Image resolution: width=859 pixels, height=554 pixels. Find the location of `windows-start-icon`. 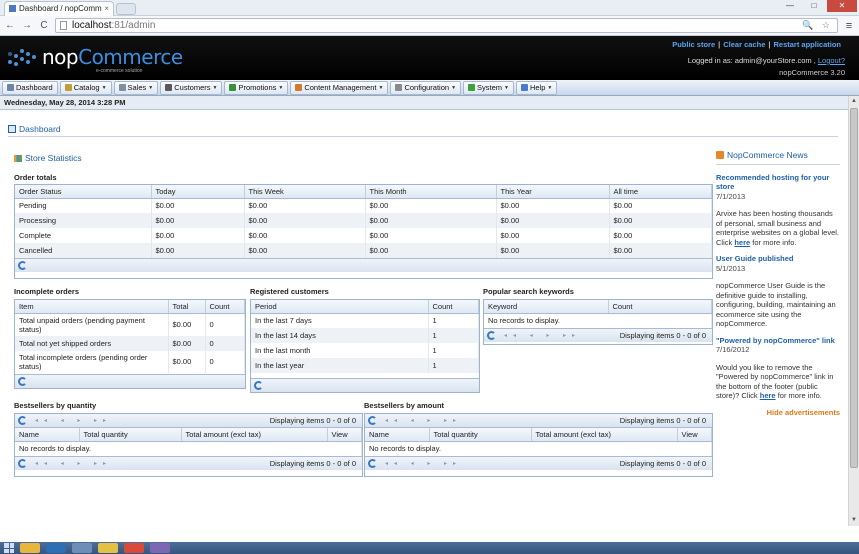

windows-start-icon is located at coordinates (9, 548).